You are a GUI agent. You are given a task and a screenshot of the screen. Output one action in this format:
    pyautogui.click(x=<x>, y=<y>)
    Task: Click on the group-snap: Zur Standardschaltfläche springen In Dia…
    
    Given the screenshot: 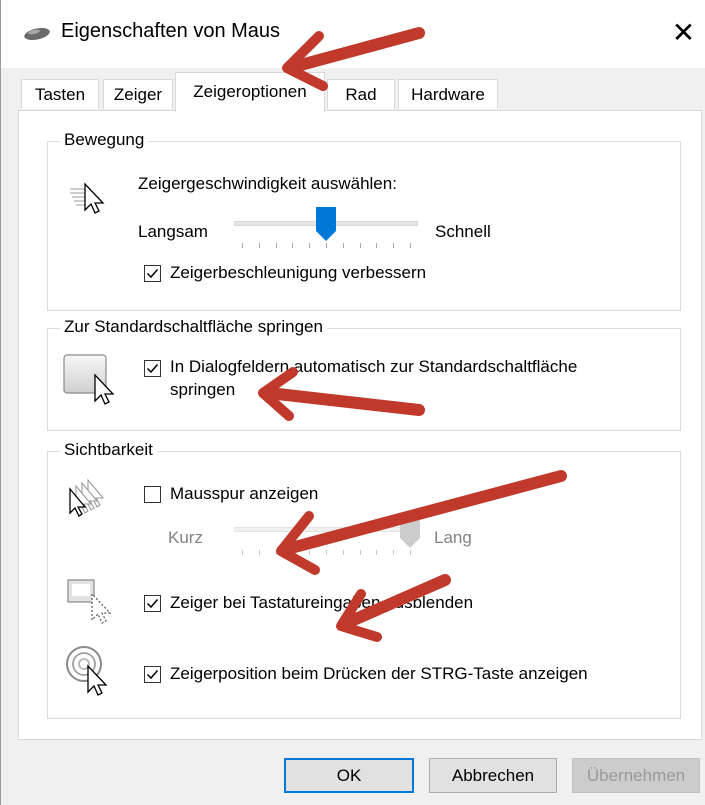 What is the action you would take?
    pyautogui.click(x=364, y=374)
    